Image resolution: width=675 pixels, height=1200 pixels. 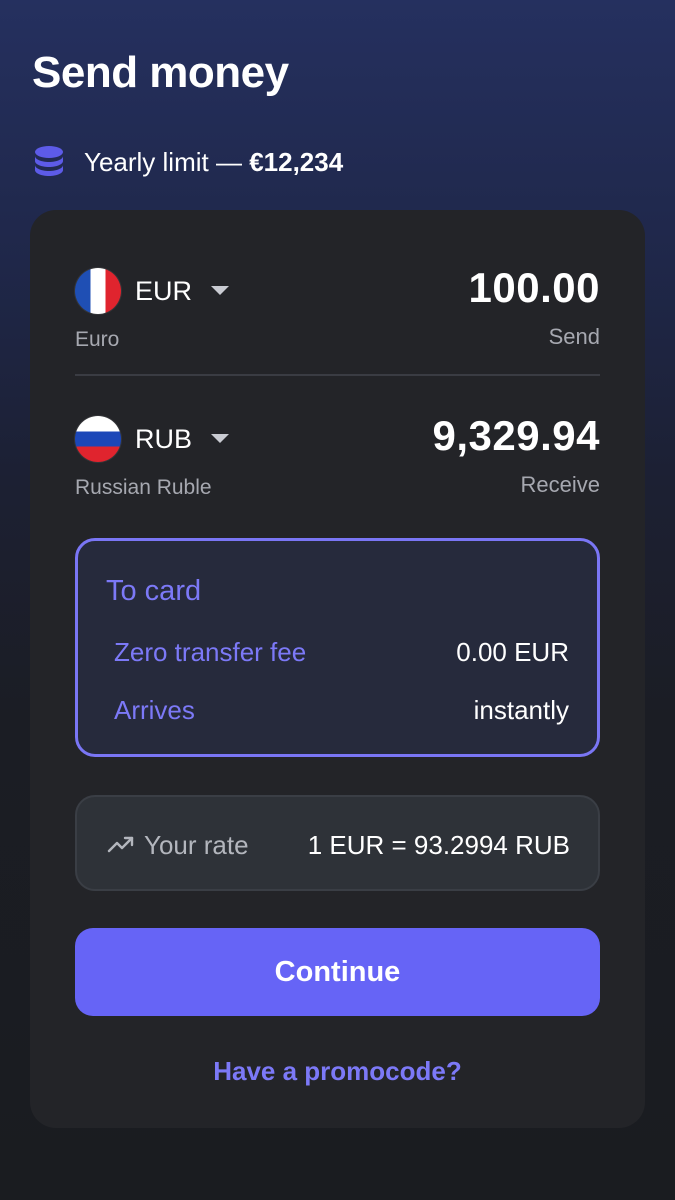 I want to click on page-title: Send money, so click(x=160, y=72).